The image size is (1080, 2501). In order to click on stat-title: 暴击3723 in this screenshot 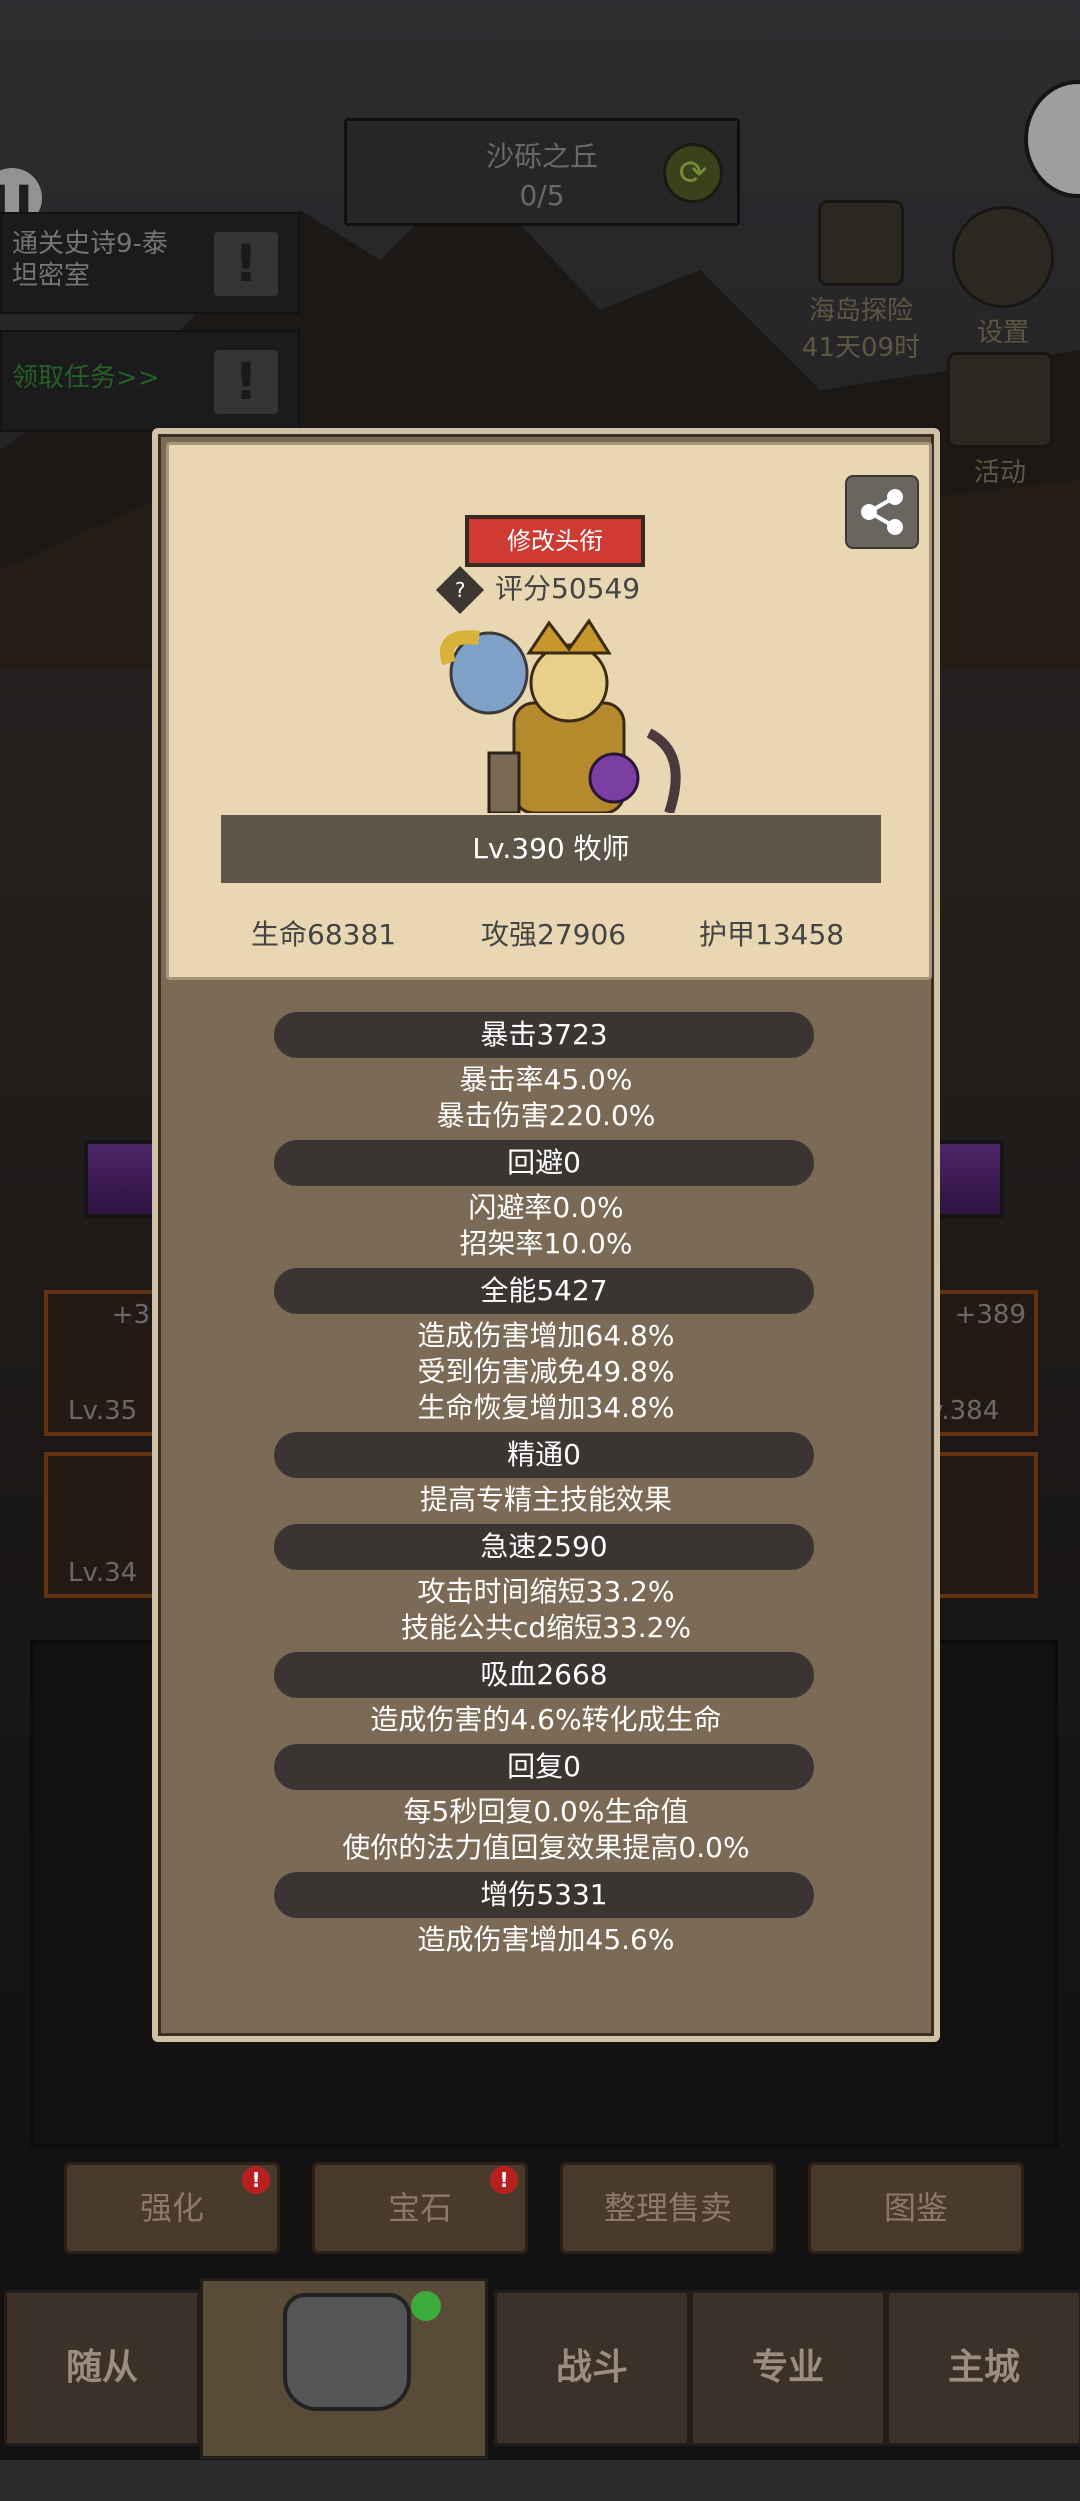, I will do `click(544, 1035)`.